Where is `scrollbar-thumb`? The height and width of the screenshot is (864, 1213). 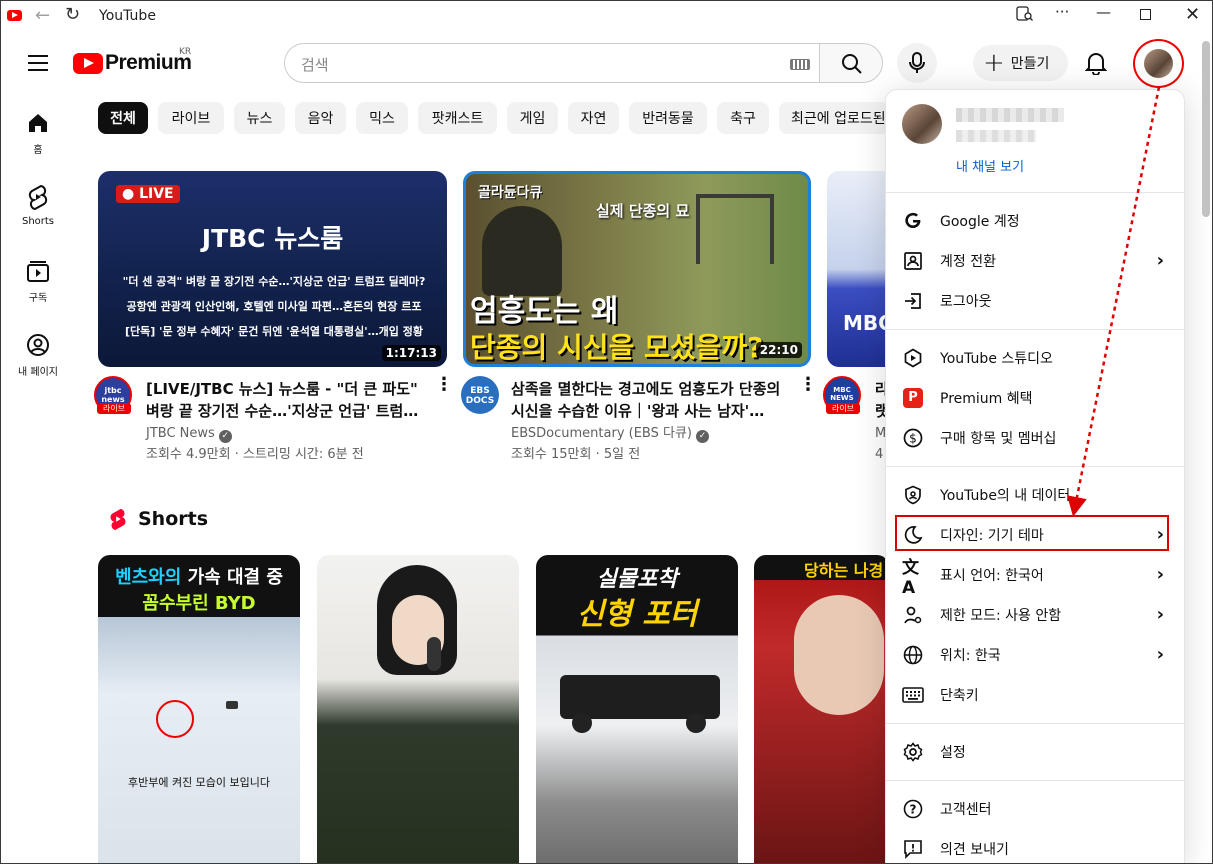
scrollbar-thumb is located at coordinates (1206, 129).